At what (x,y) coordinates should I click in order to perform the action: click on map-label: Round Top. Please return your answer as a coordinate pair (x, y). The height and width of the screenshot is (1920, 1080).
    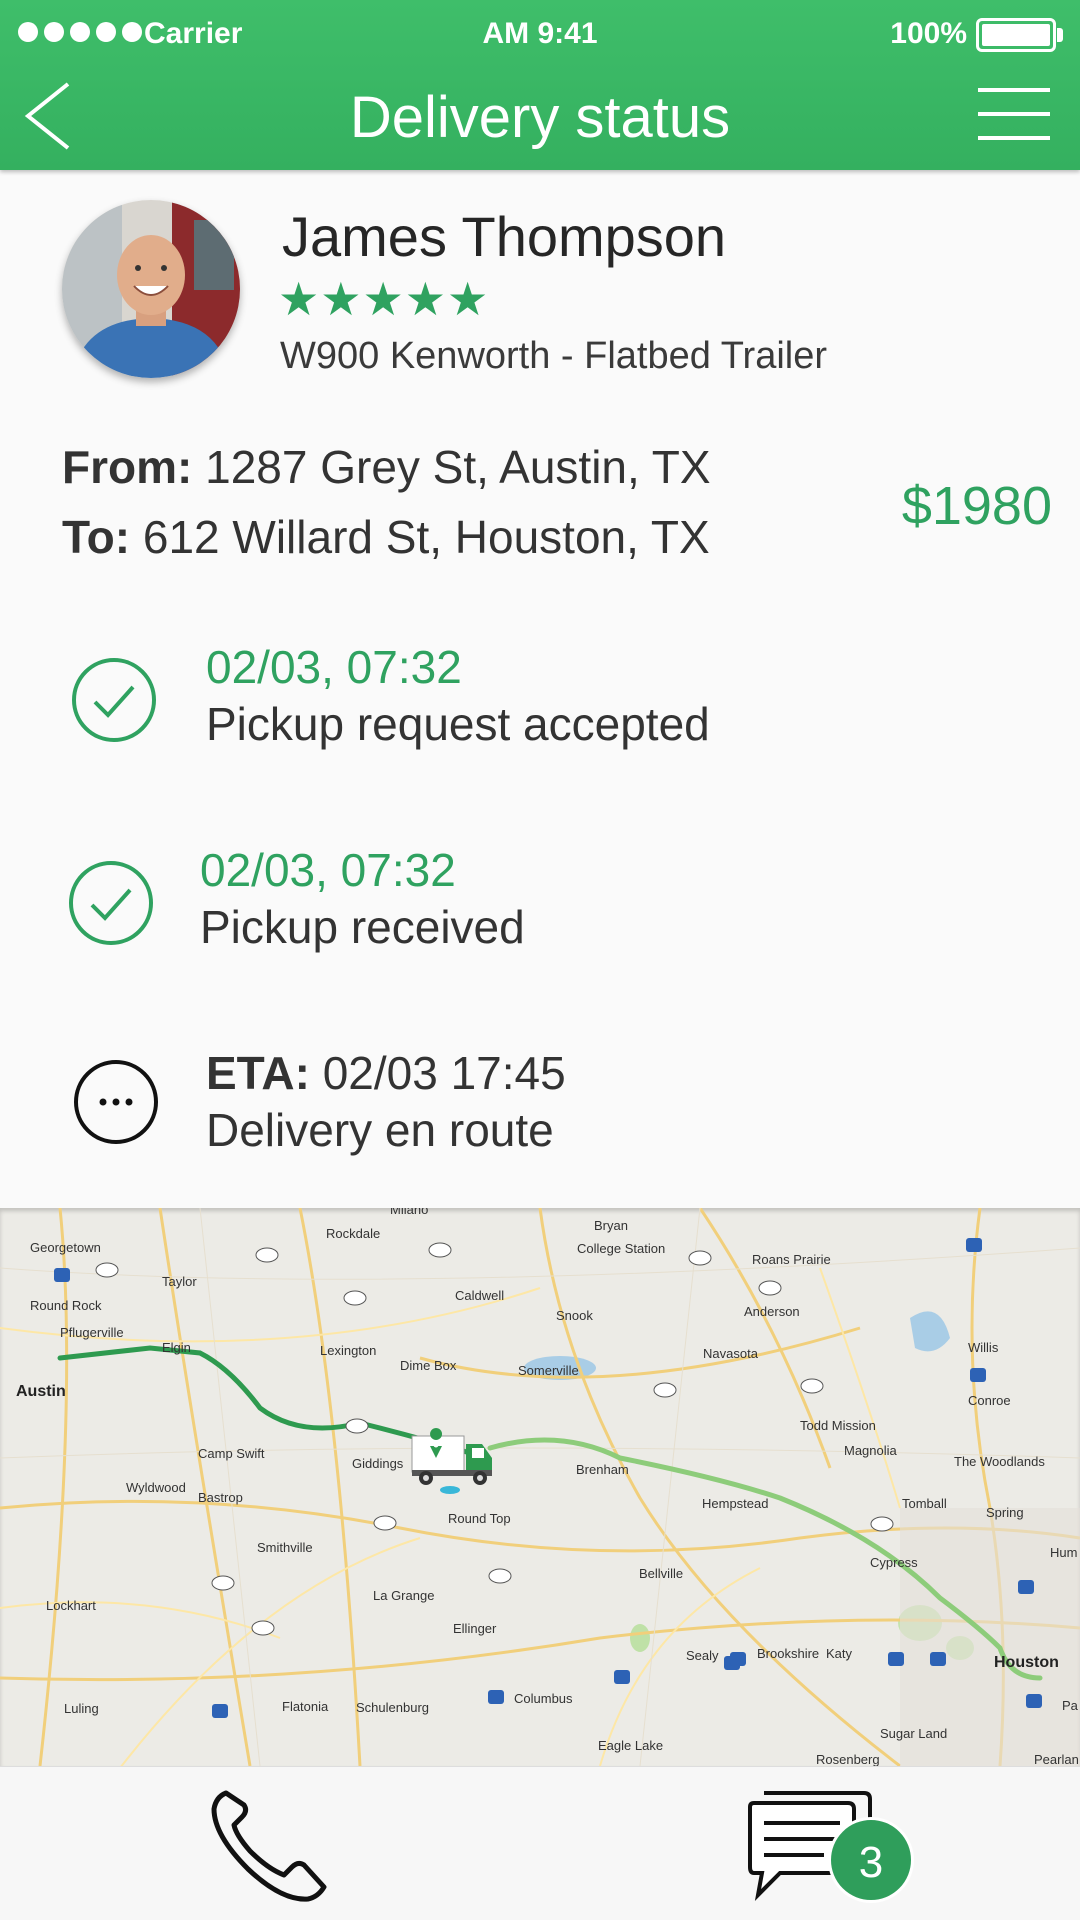
    Looking at the image, I should click on (479, 1518).